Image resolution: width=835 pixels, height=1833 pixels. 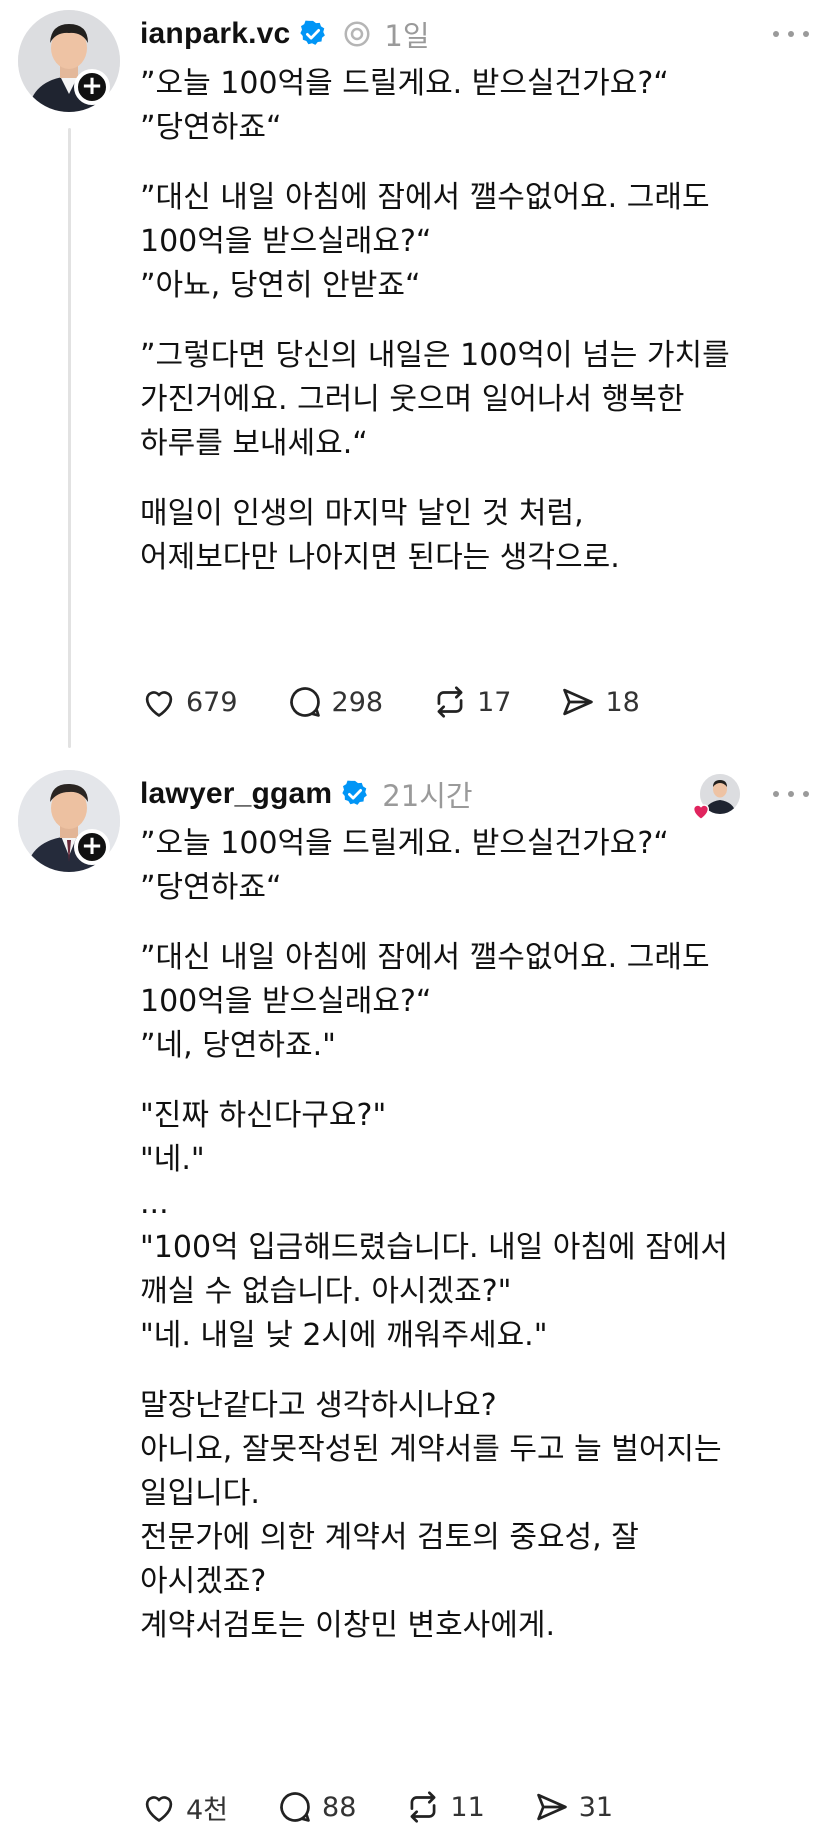 What do you see at coordinates (215, 34) in the screenshot?
I see `username: ianpark.vc` at bounding box center [215, 34].